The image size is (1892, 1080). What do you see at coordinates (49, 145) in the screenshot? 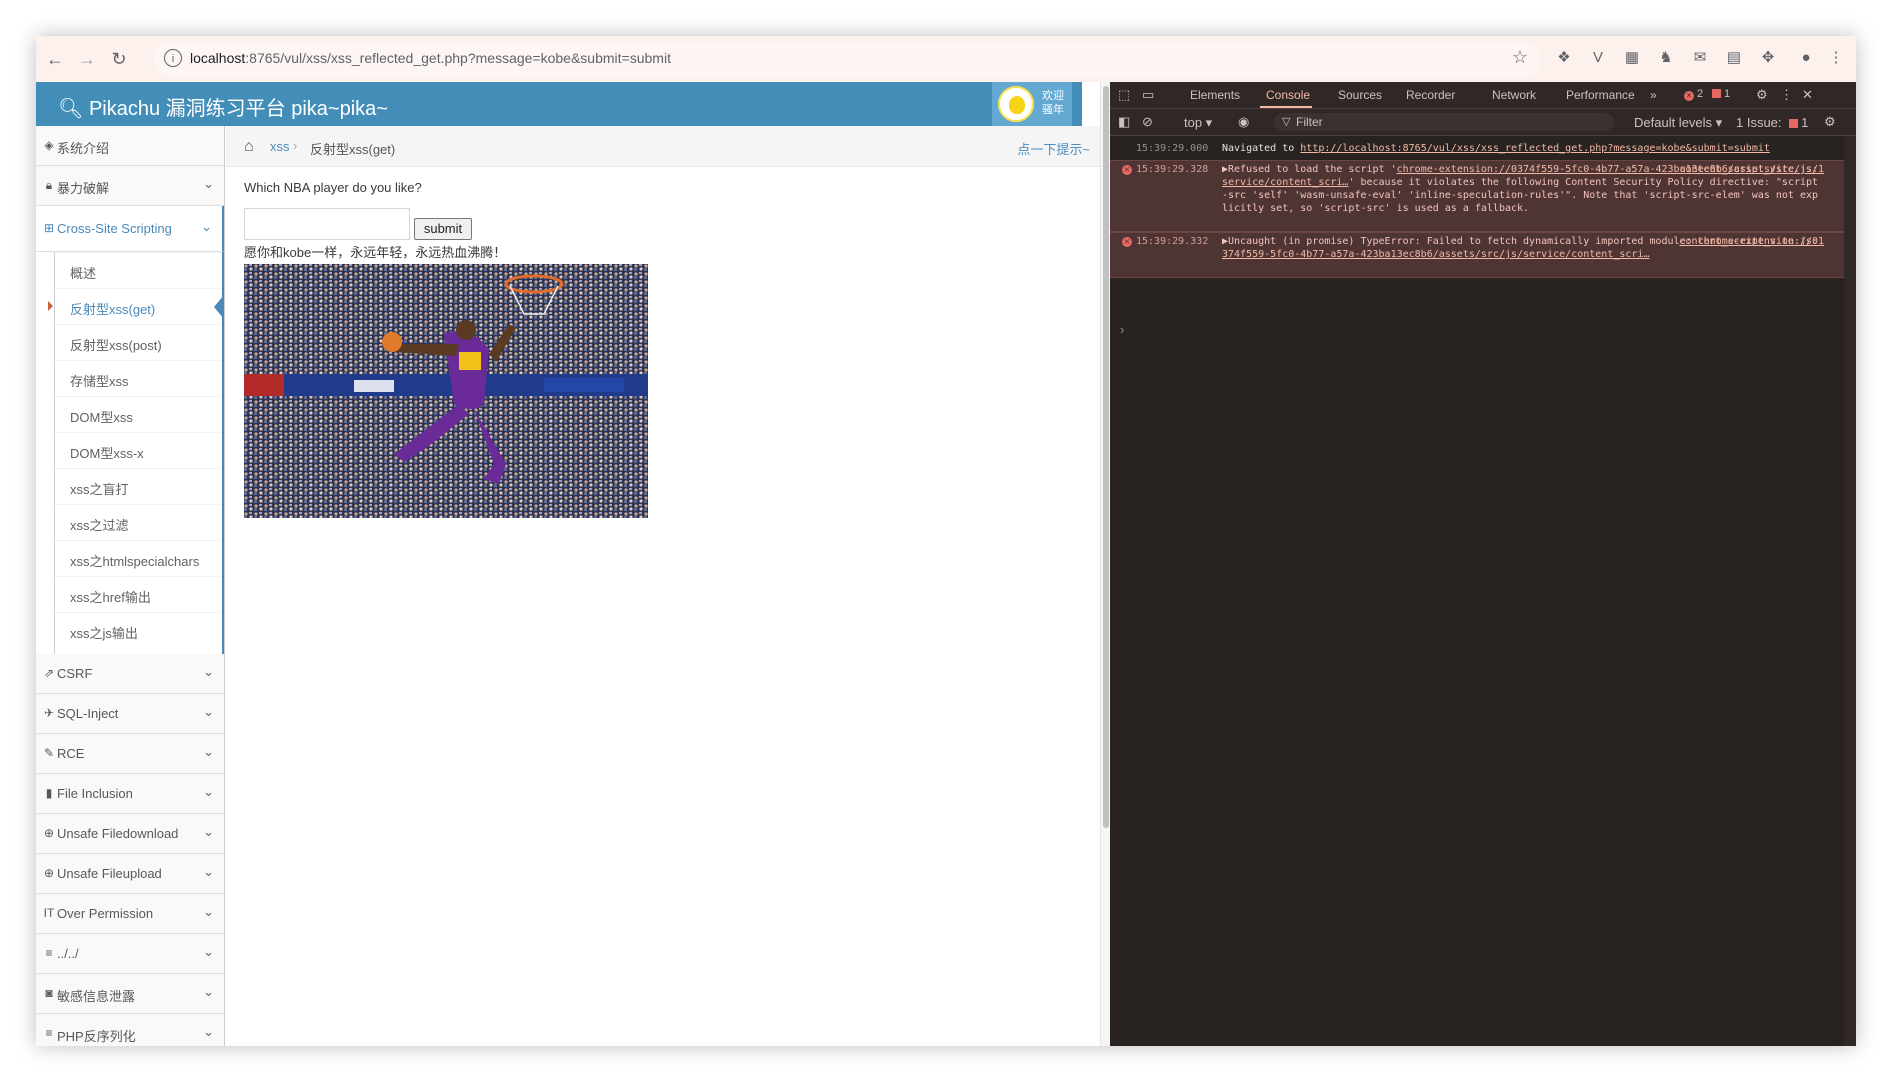
I see `tags-icon: ◈` at bounding box center [49, 145].